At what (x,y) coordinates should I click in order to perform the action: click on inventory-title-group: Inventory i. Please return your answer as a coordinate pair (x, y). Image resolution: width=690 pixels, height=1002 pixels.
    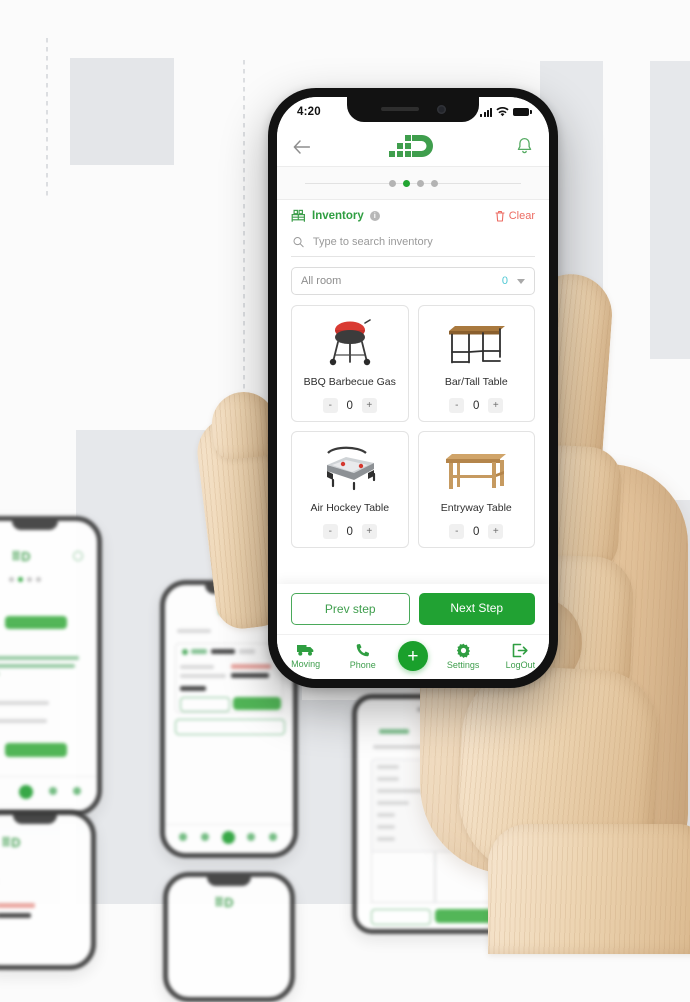
    Looking at the image, I should click on (335, 216).